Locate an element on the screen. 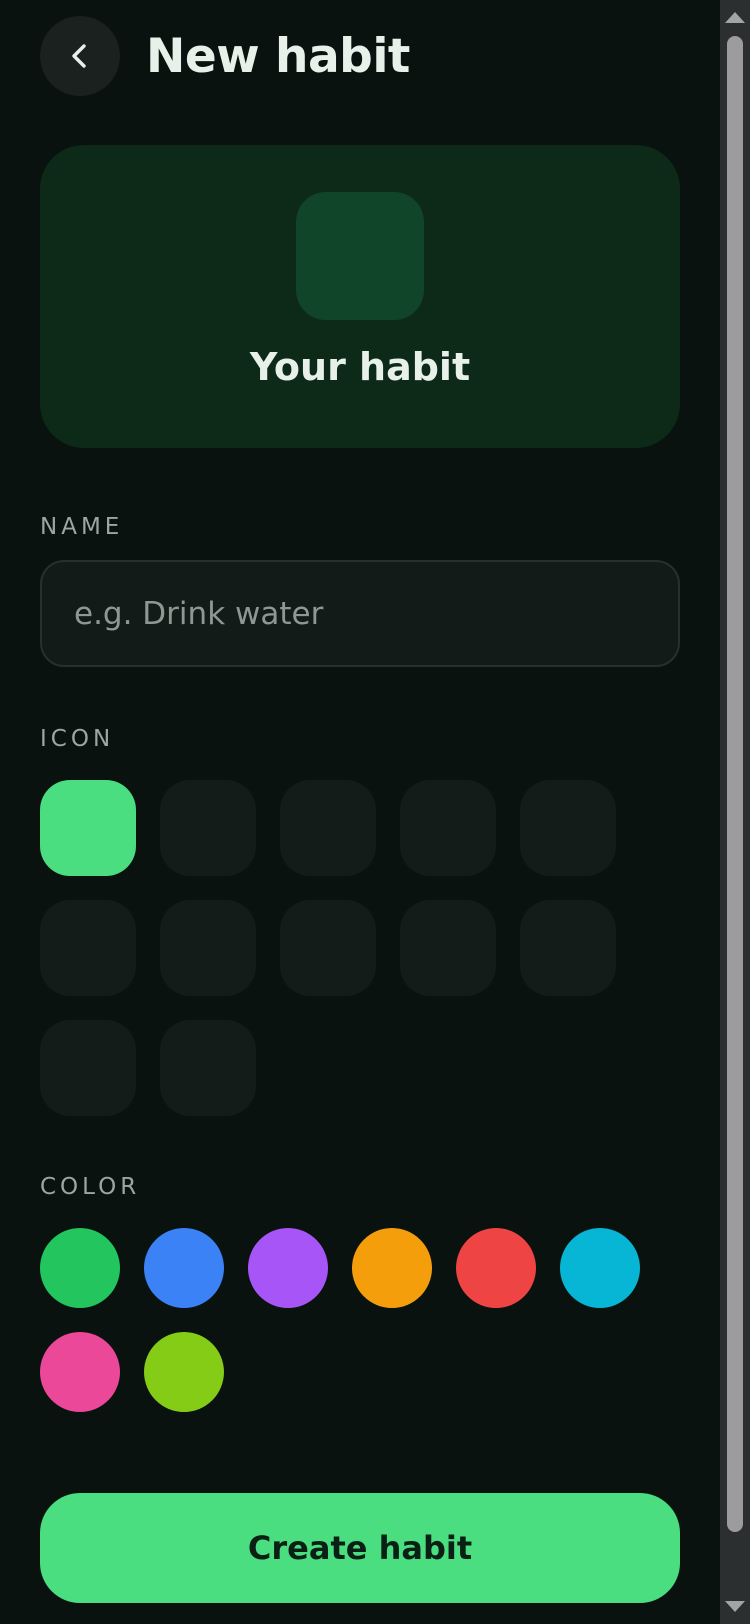 This screenshot has width=750, height=1624. color-label: COLOR is located at coordinates (90, 1187).